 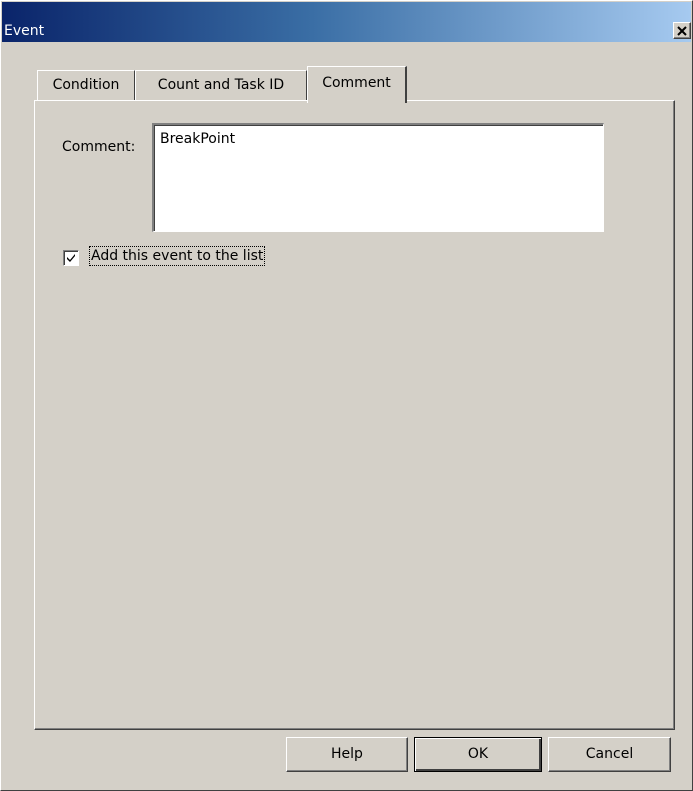 What do you see at coordinates (99, 147) in the screenshot?
I see `comment-label: Comment:` at bounding box center [99, 147].